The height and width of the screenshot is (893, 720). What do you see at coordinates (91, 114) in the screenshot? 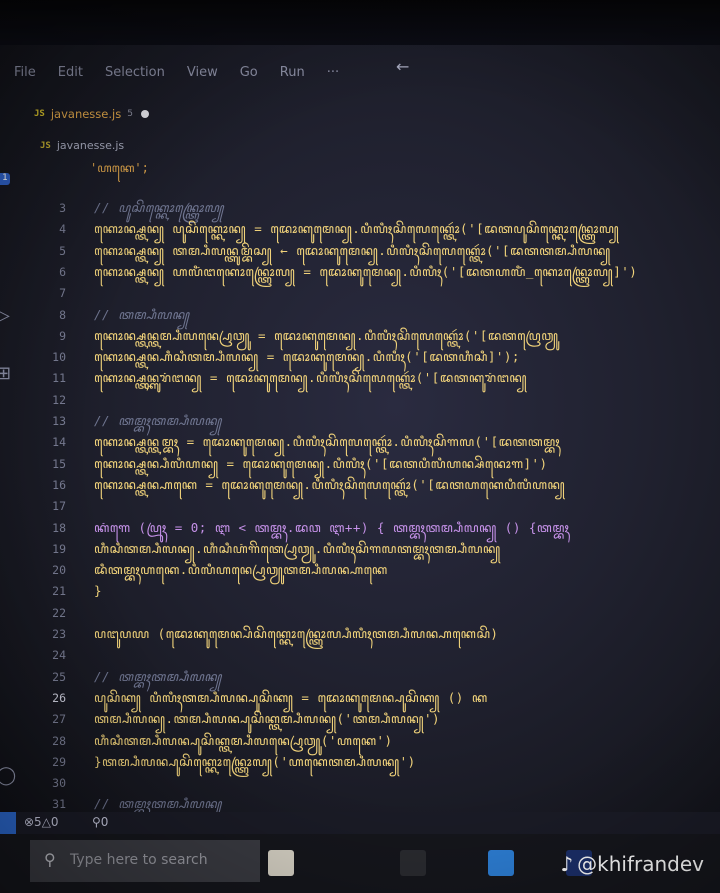
I see `editor-tab: JS javanesse.js 5` at bounding box center [91, 114].